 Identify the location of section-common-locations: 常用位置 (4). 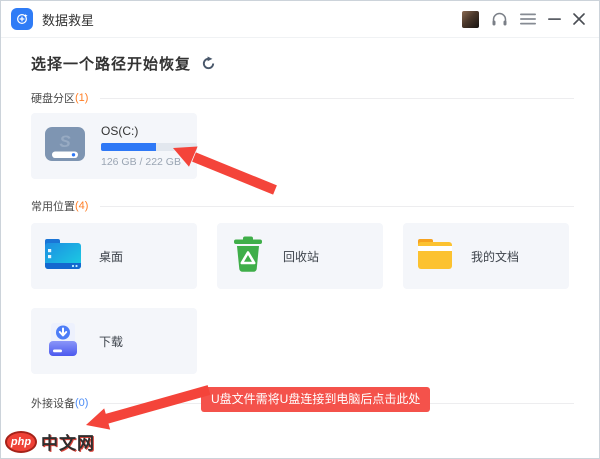
(302, 206).